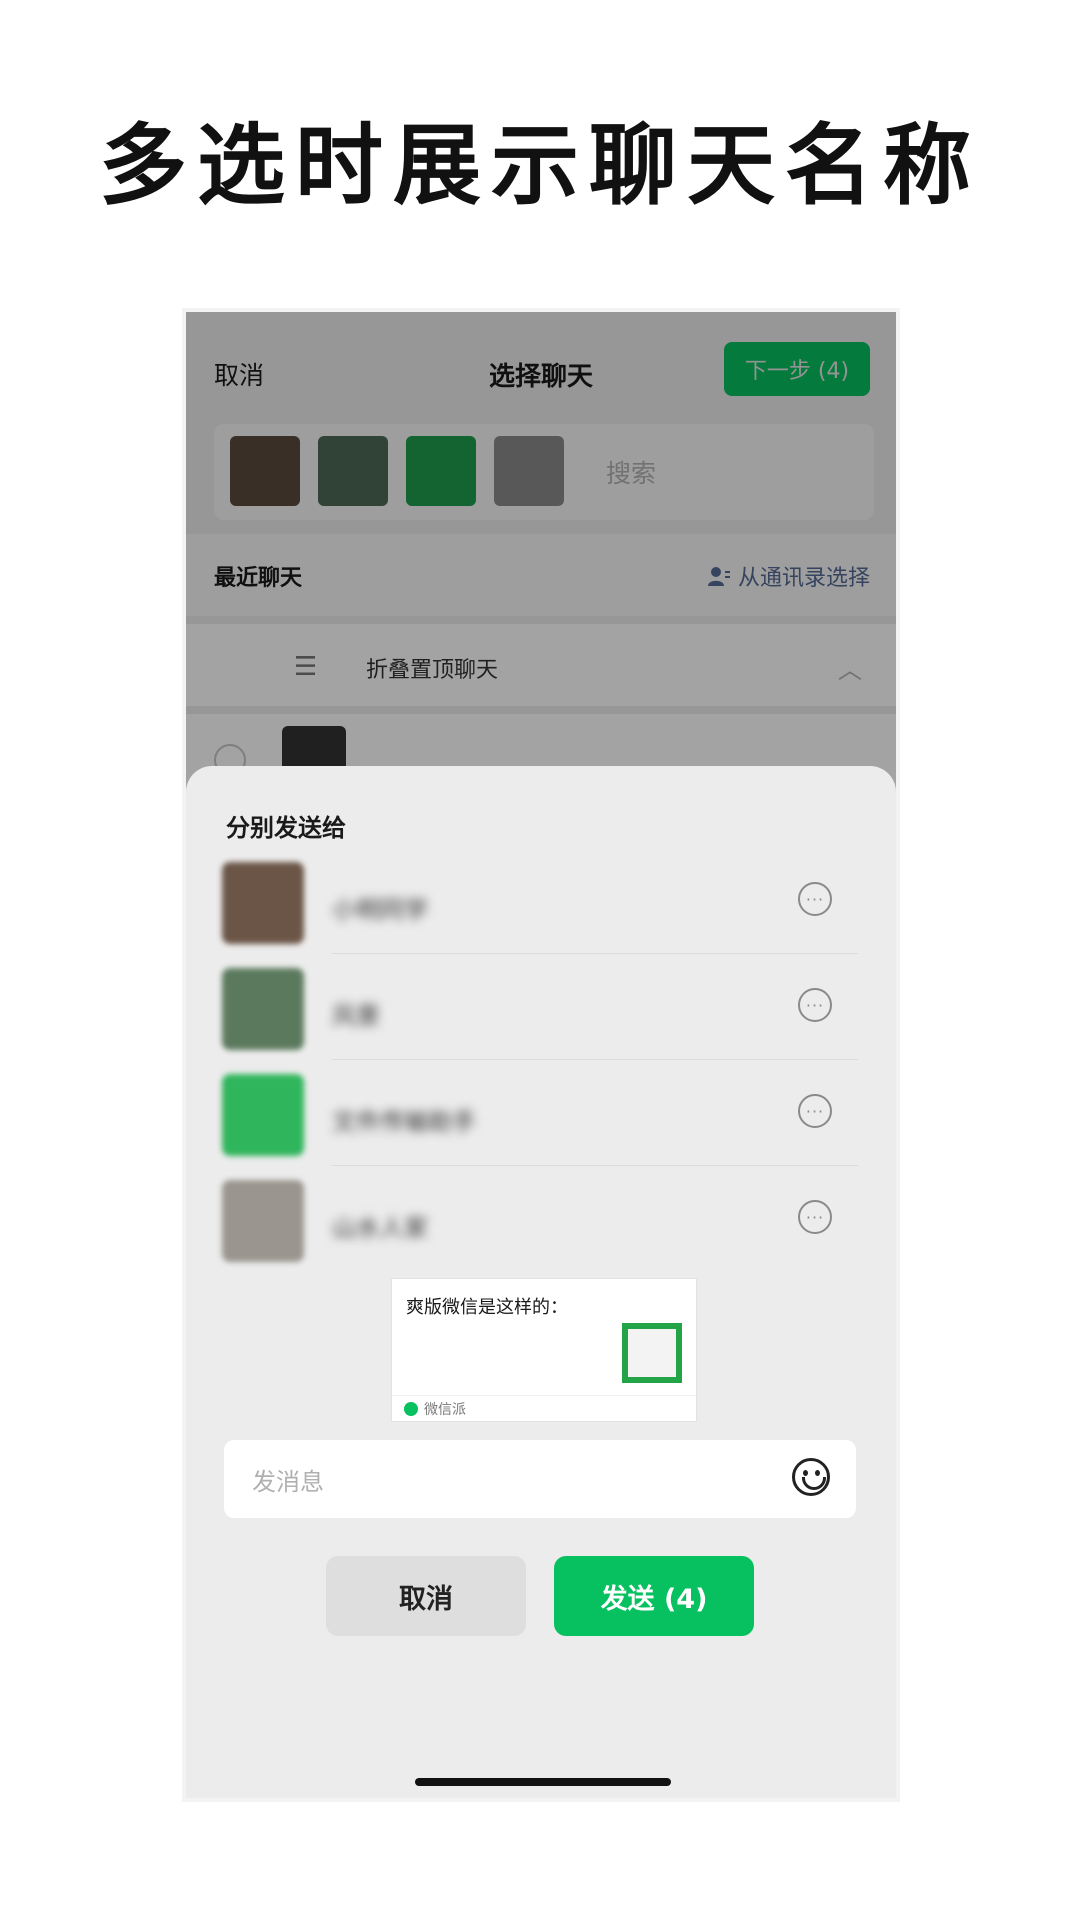  I want to click on recipient-row: 文件传输助手 ···, so click(541, 1113).